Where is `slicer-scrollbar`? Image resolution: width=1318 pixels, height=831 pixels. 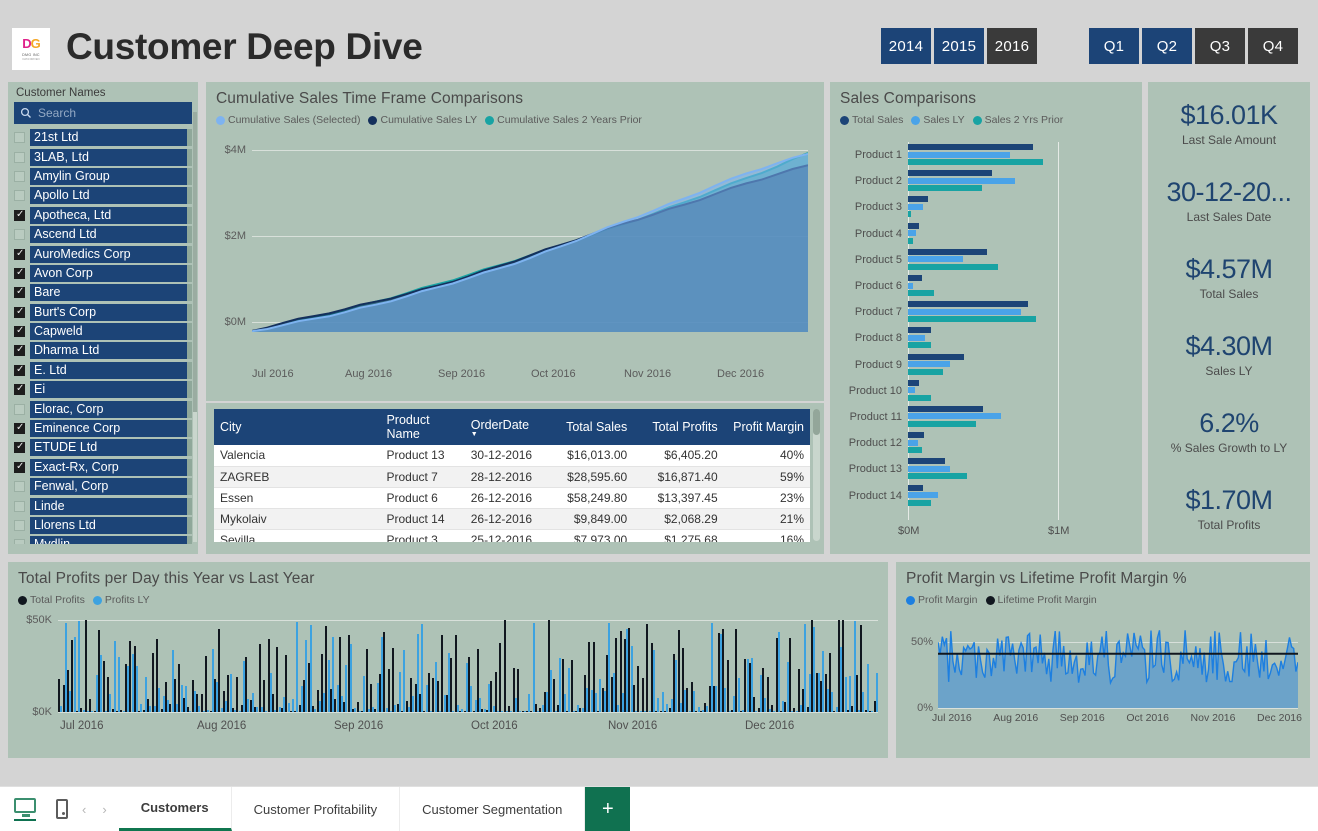
slicer-scrollbar is located at coordinates (195, 327).